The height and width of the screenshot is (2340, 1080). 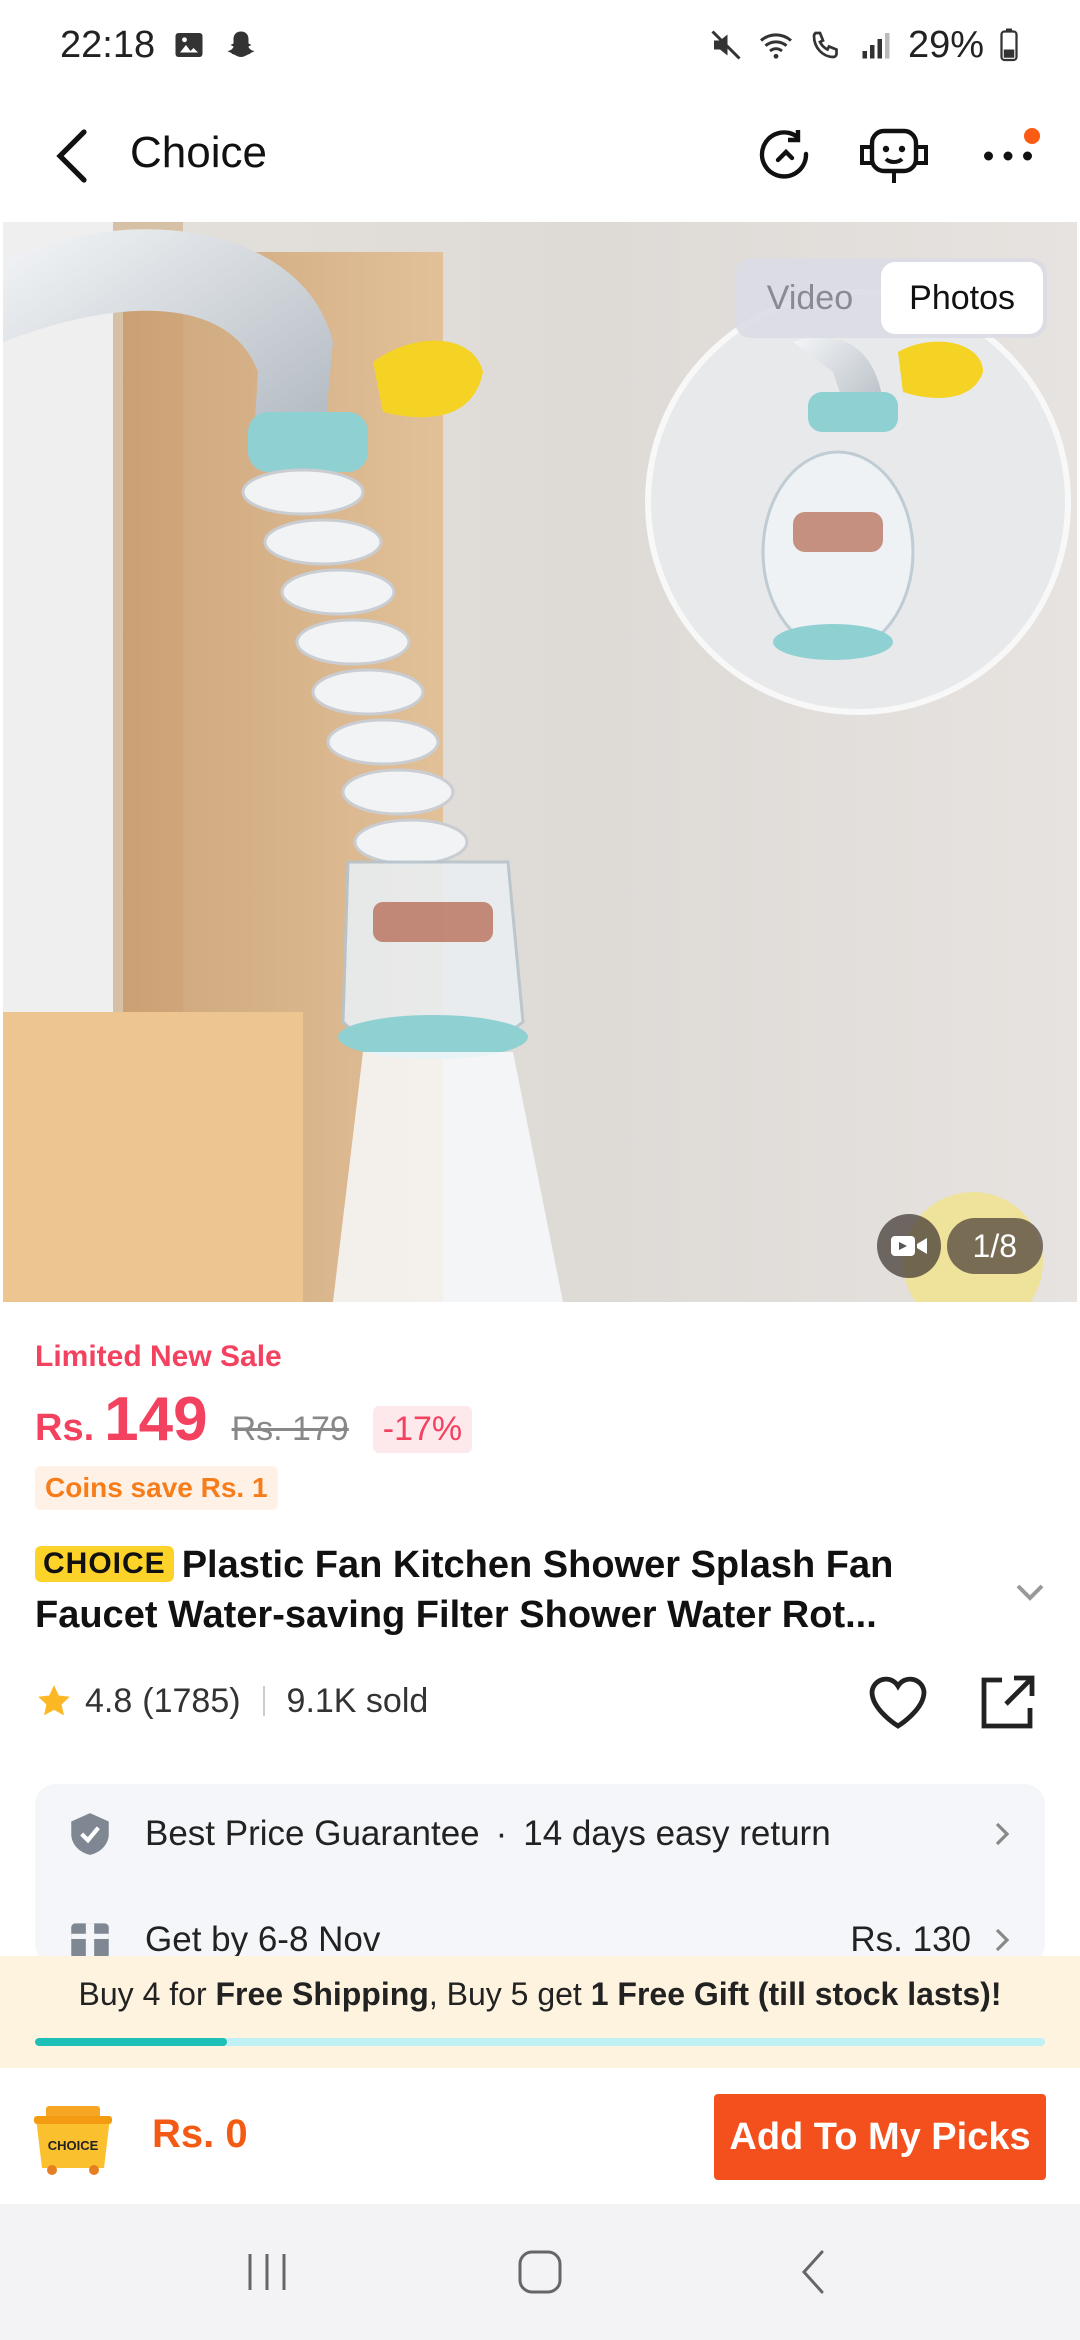 What do you see at coordinates (910, 1939) in the screenshot?
I see `shipping-fee: Rs. 130` at bounding box center [910, 1939].